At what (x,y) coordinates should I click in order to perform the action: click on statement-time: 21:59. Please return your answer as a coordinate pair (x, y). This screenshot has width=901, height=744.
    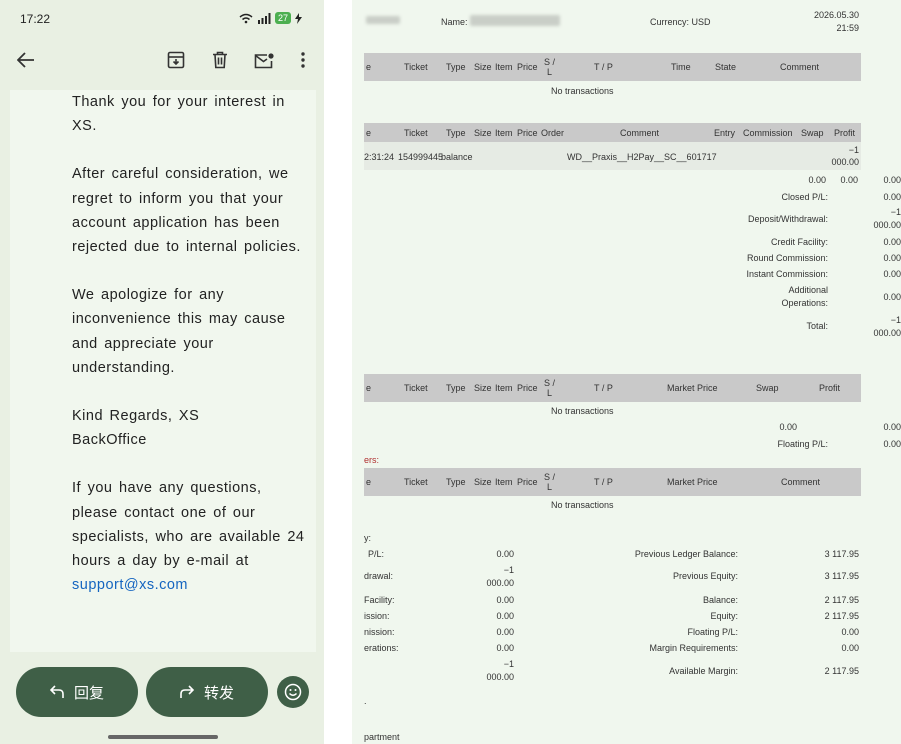
    Looking at the image, I should click on (847, 28).